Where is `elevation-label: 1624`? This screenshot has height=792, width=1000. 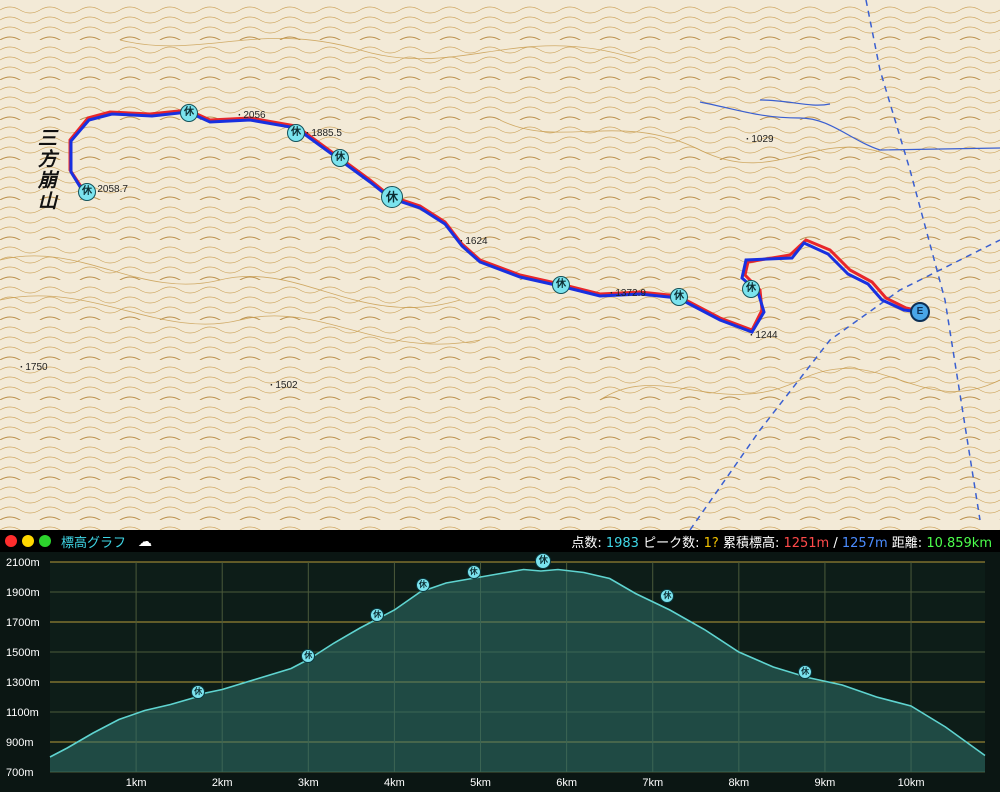 elevation-label: 1624 is located at coordinates (473, 241).